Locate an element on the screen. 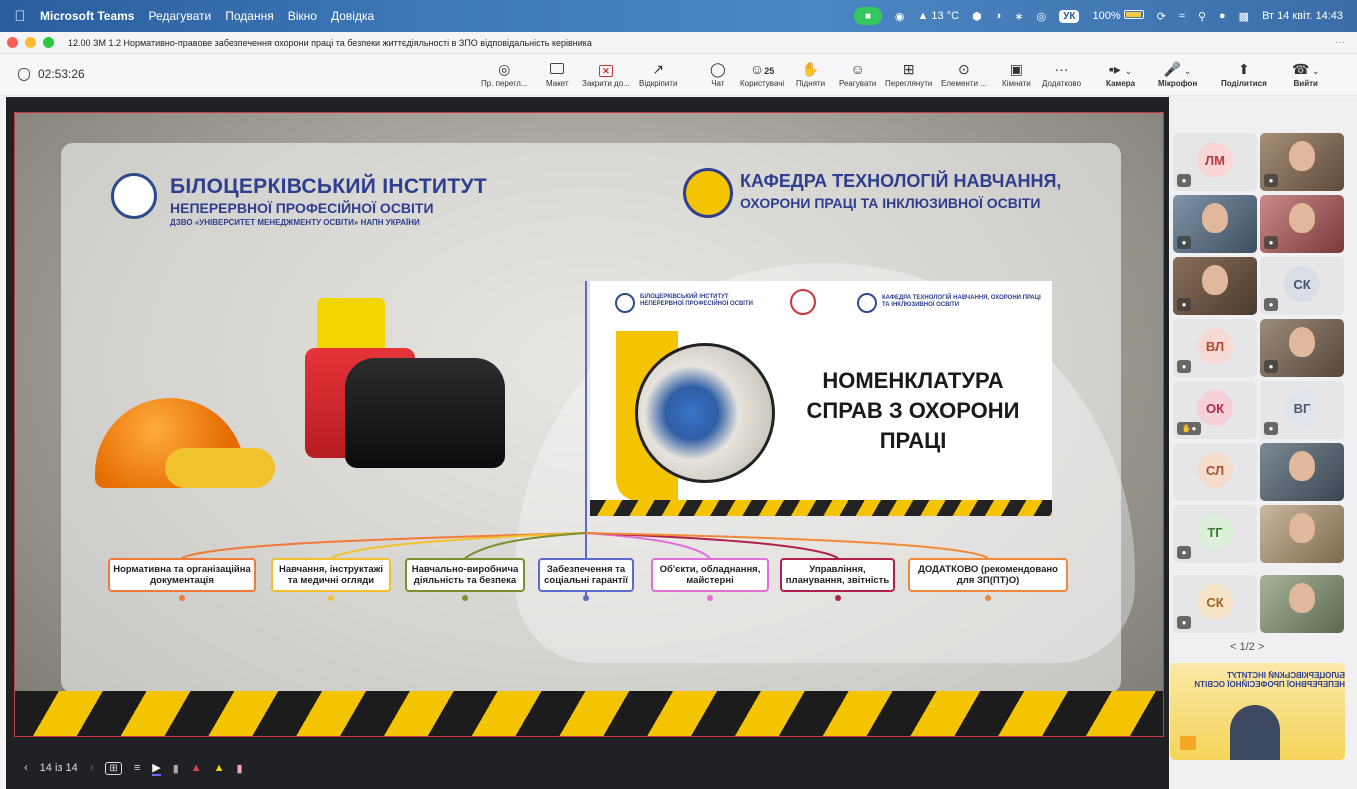 This screenshot has height=789, width=1357. participant-video is located at coordinates (1302, 598).